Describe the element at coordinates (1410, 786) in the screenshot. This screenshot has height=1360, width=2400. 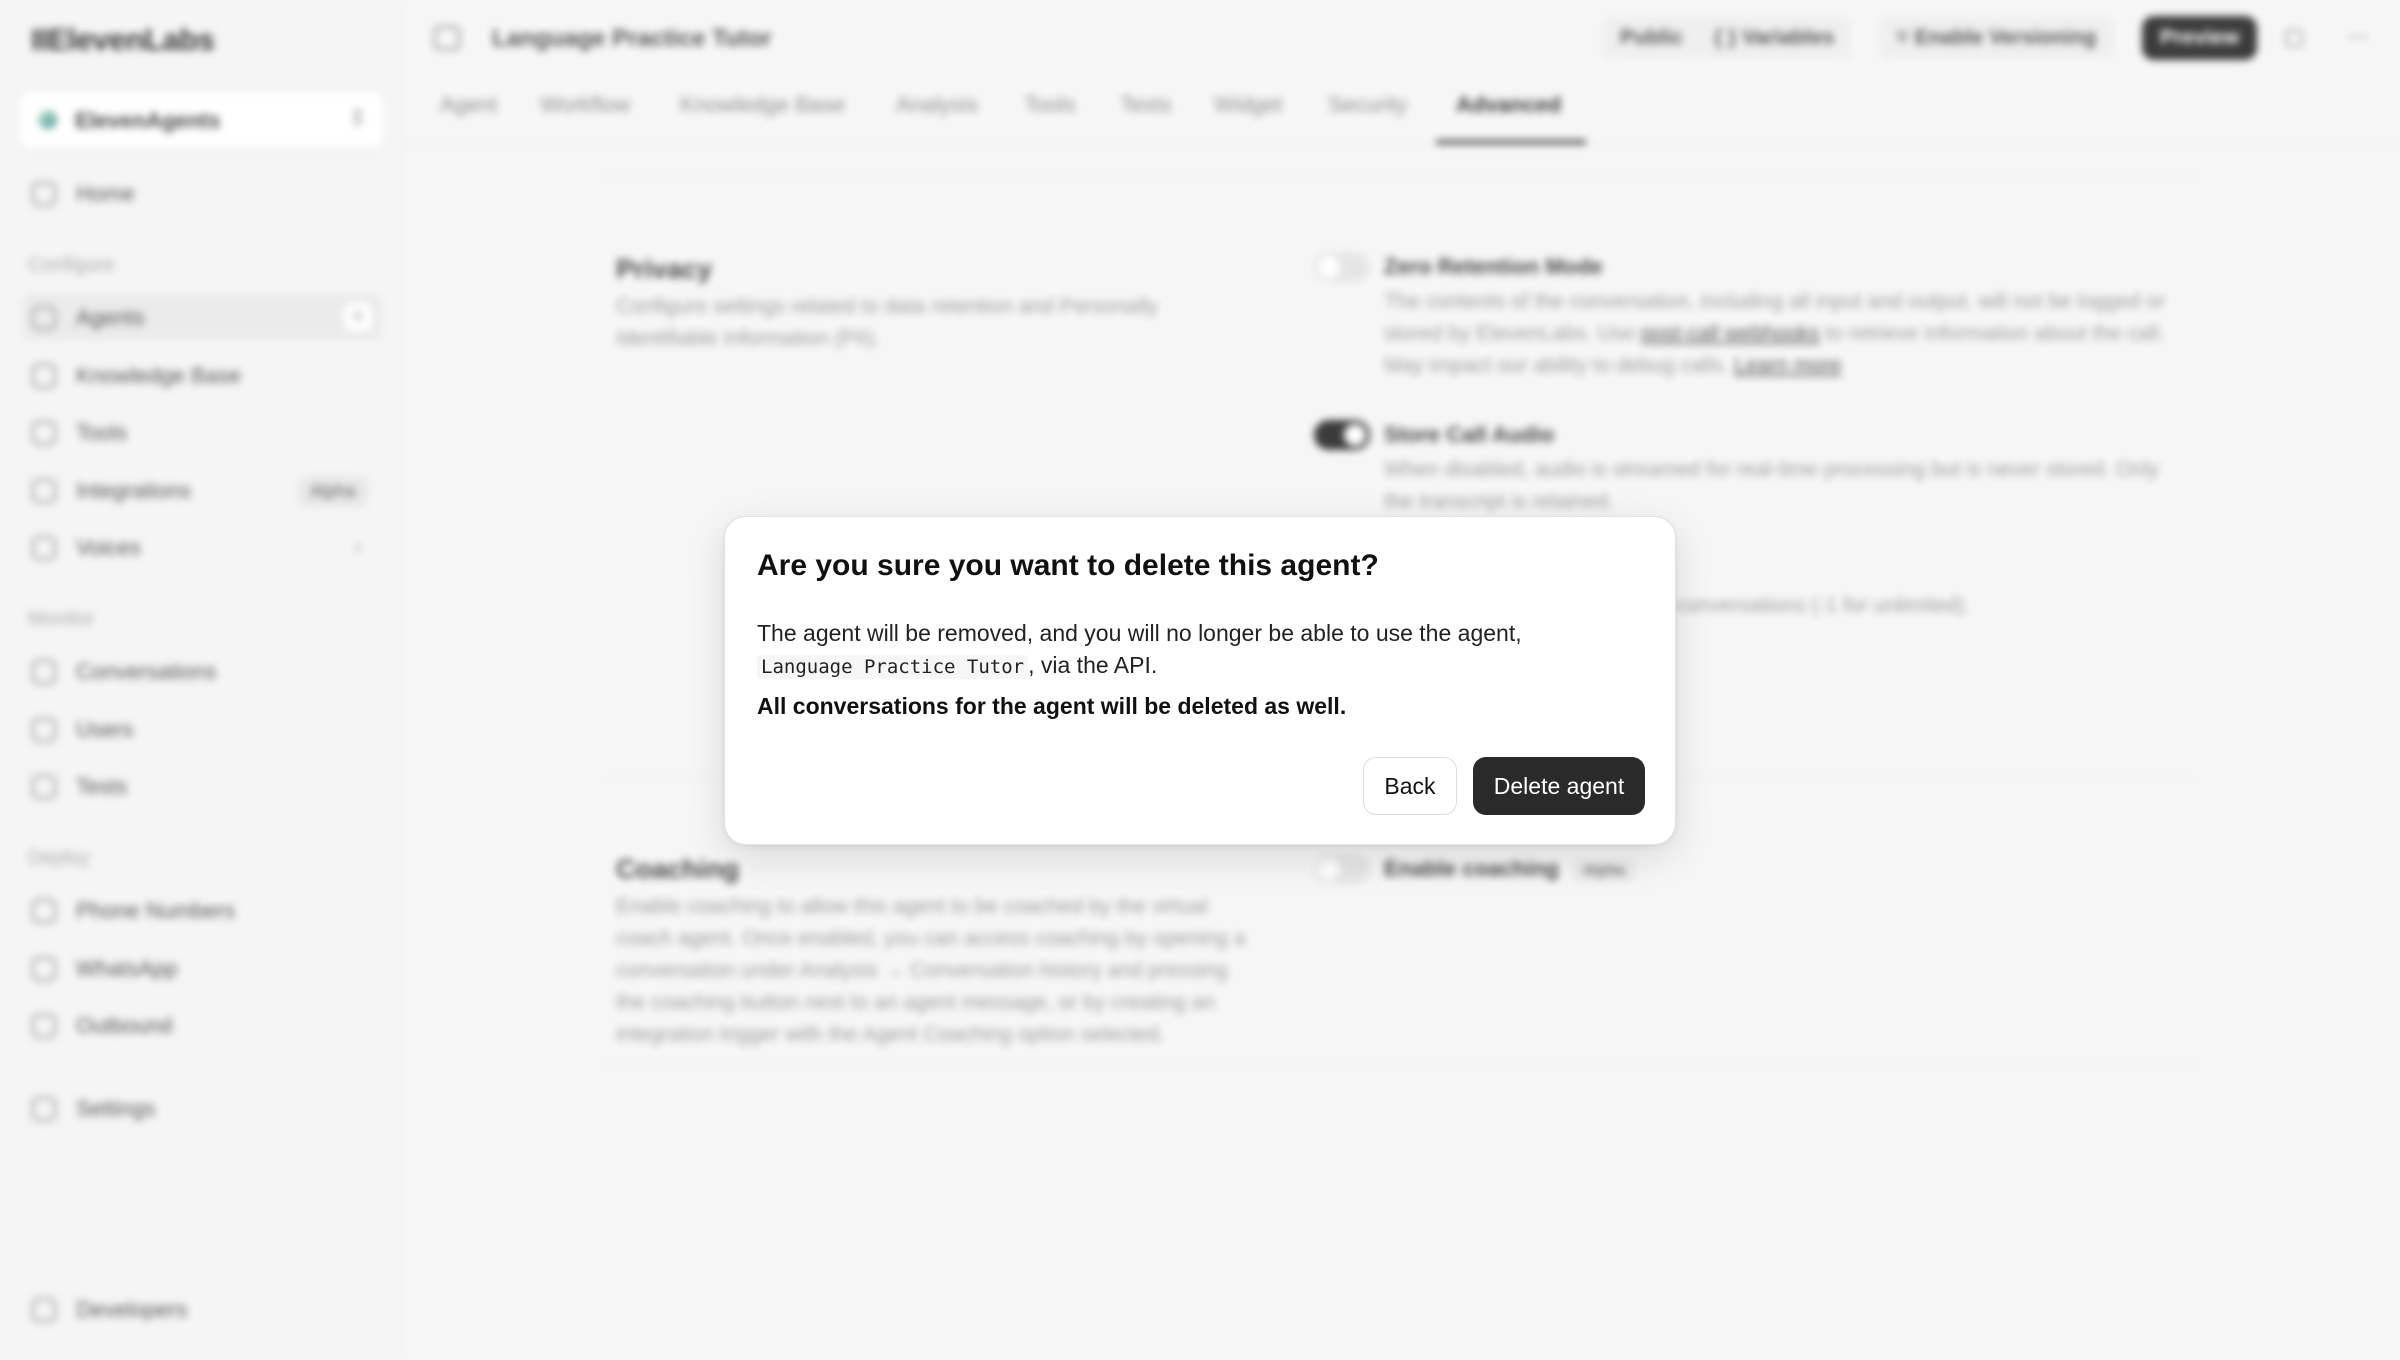
I see `back-button: Back` at that location.